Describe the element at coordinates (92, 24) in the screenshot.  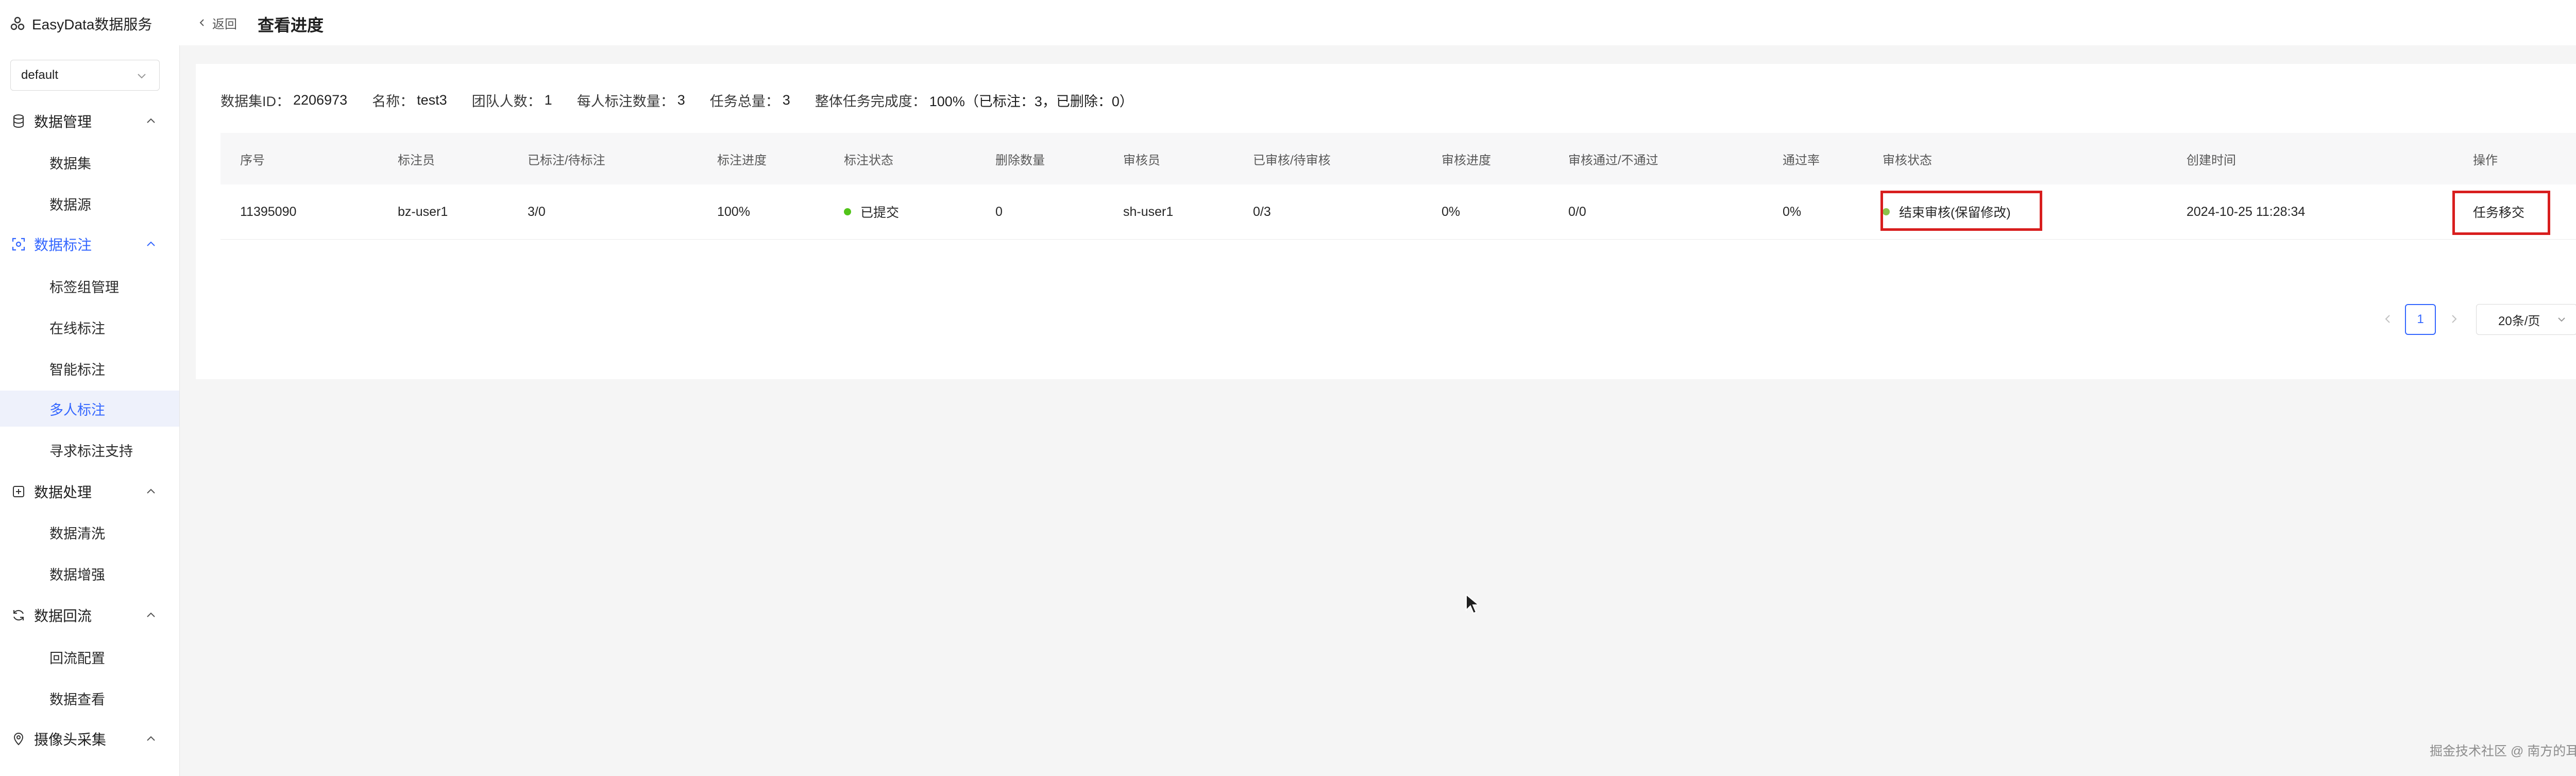
I see `brand-name: EasyData数据服务` at that location.